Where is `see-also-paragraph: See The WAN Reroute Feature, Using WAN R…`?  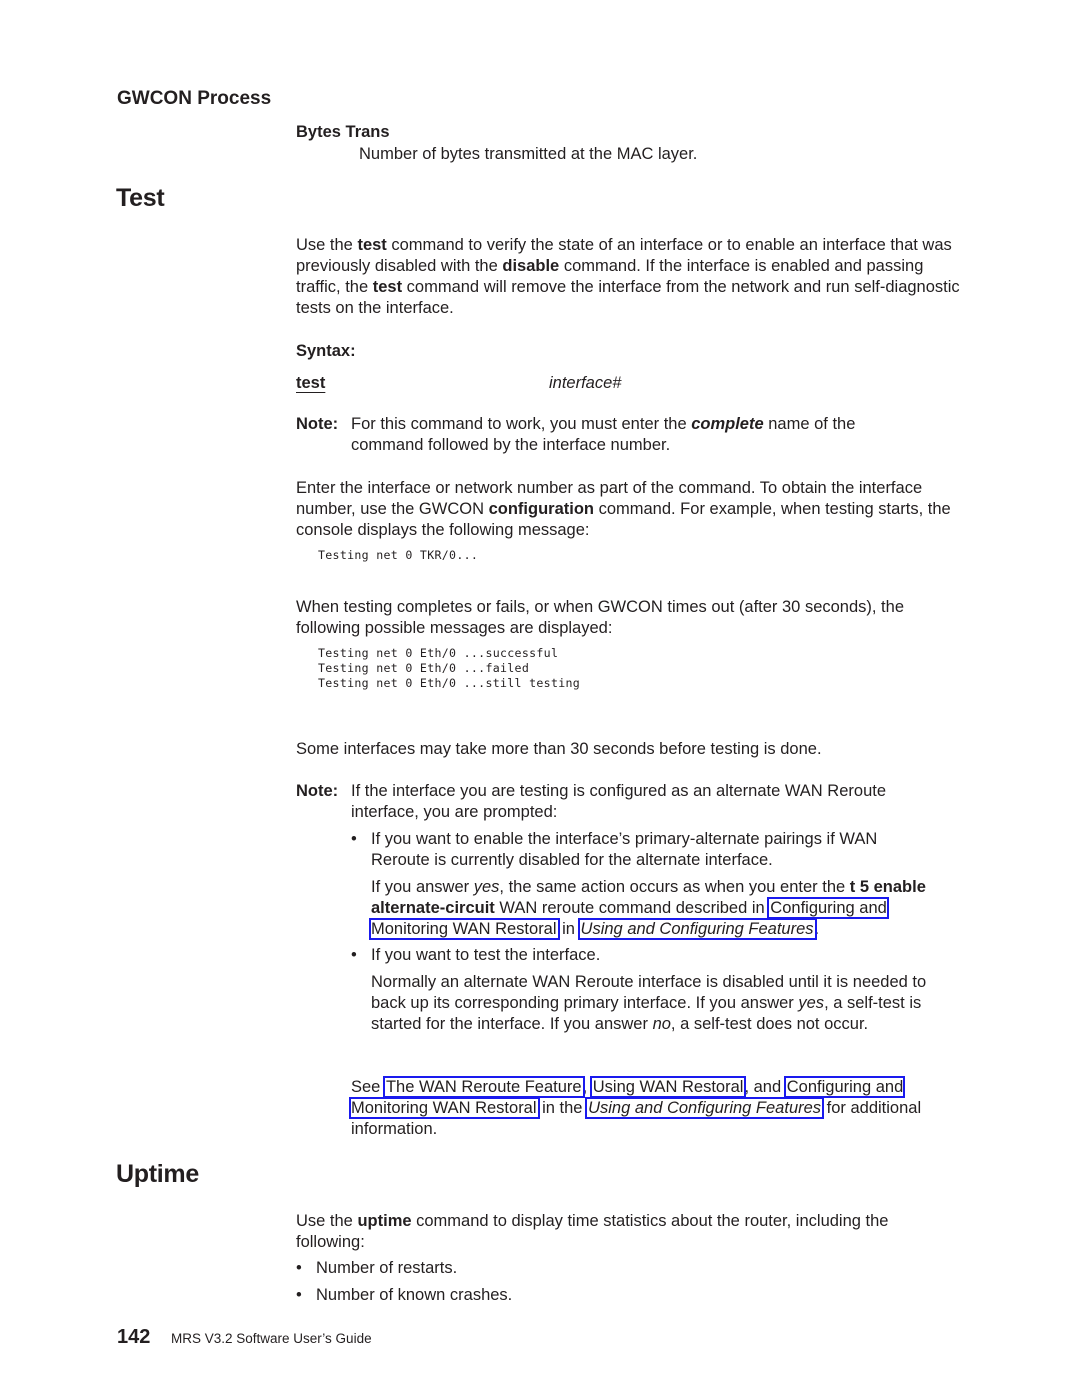
see-also-paragraph: See The WAN Reroute Feature, Using WAN R… is located at coordinates (635, 1107).